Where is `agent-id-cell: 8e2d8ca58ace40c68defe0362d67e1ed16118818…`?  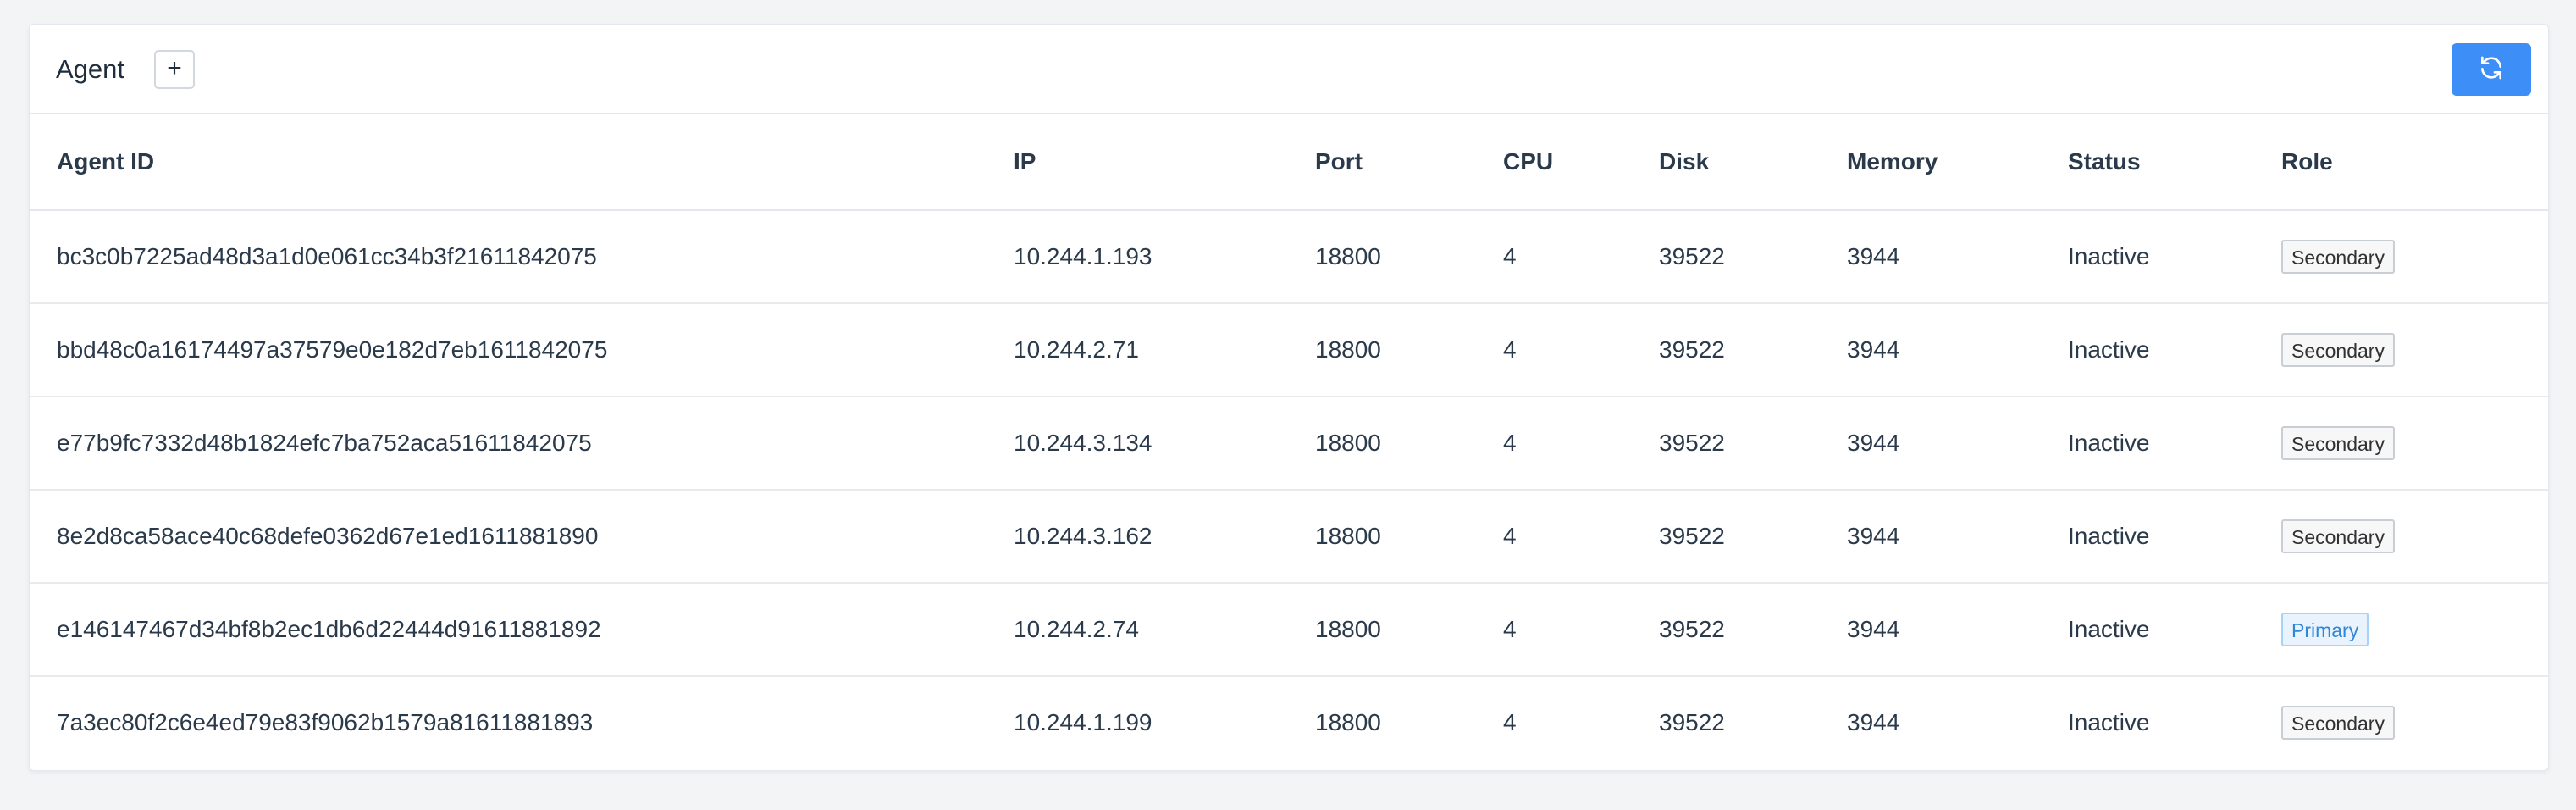 agent-id-cell: 8e2d8ca58ace40c68defe0362d67e1ed16118818… is located at coordinates (509, 537).